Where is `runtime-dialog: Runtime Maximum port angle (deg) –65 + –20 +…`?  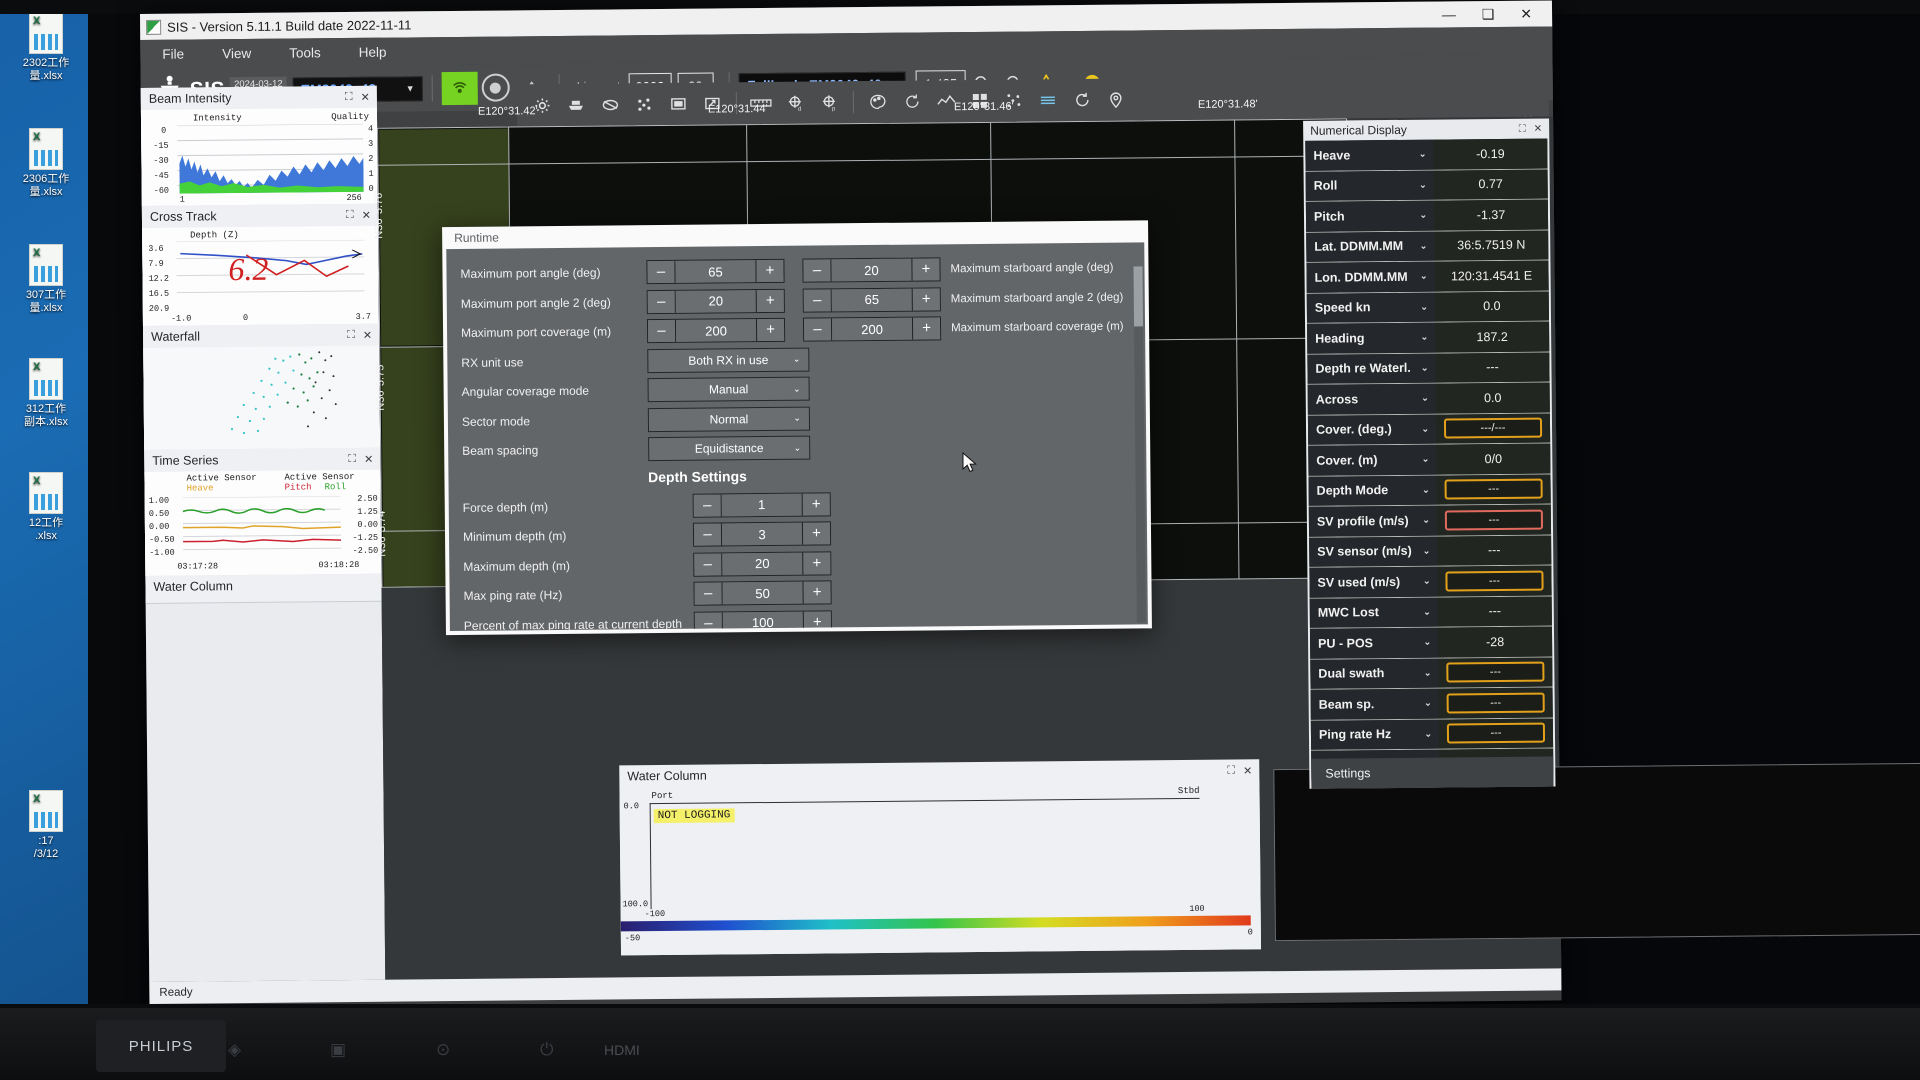
runtime-dialog: Runtime Maximum port angle (deg) –65 + –20 +… is located at coordinates (797, 428).